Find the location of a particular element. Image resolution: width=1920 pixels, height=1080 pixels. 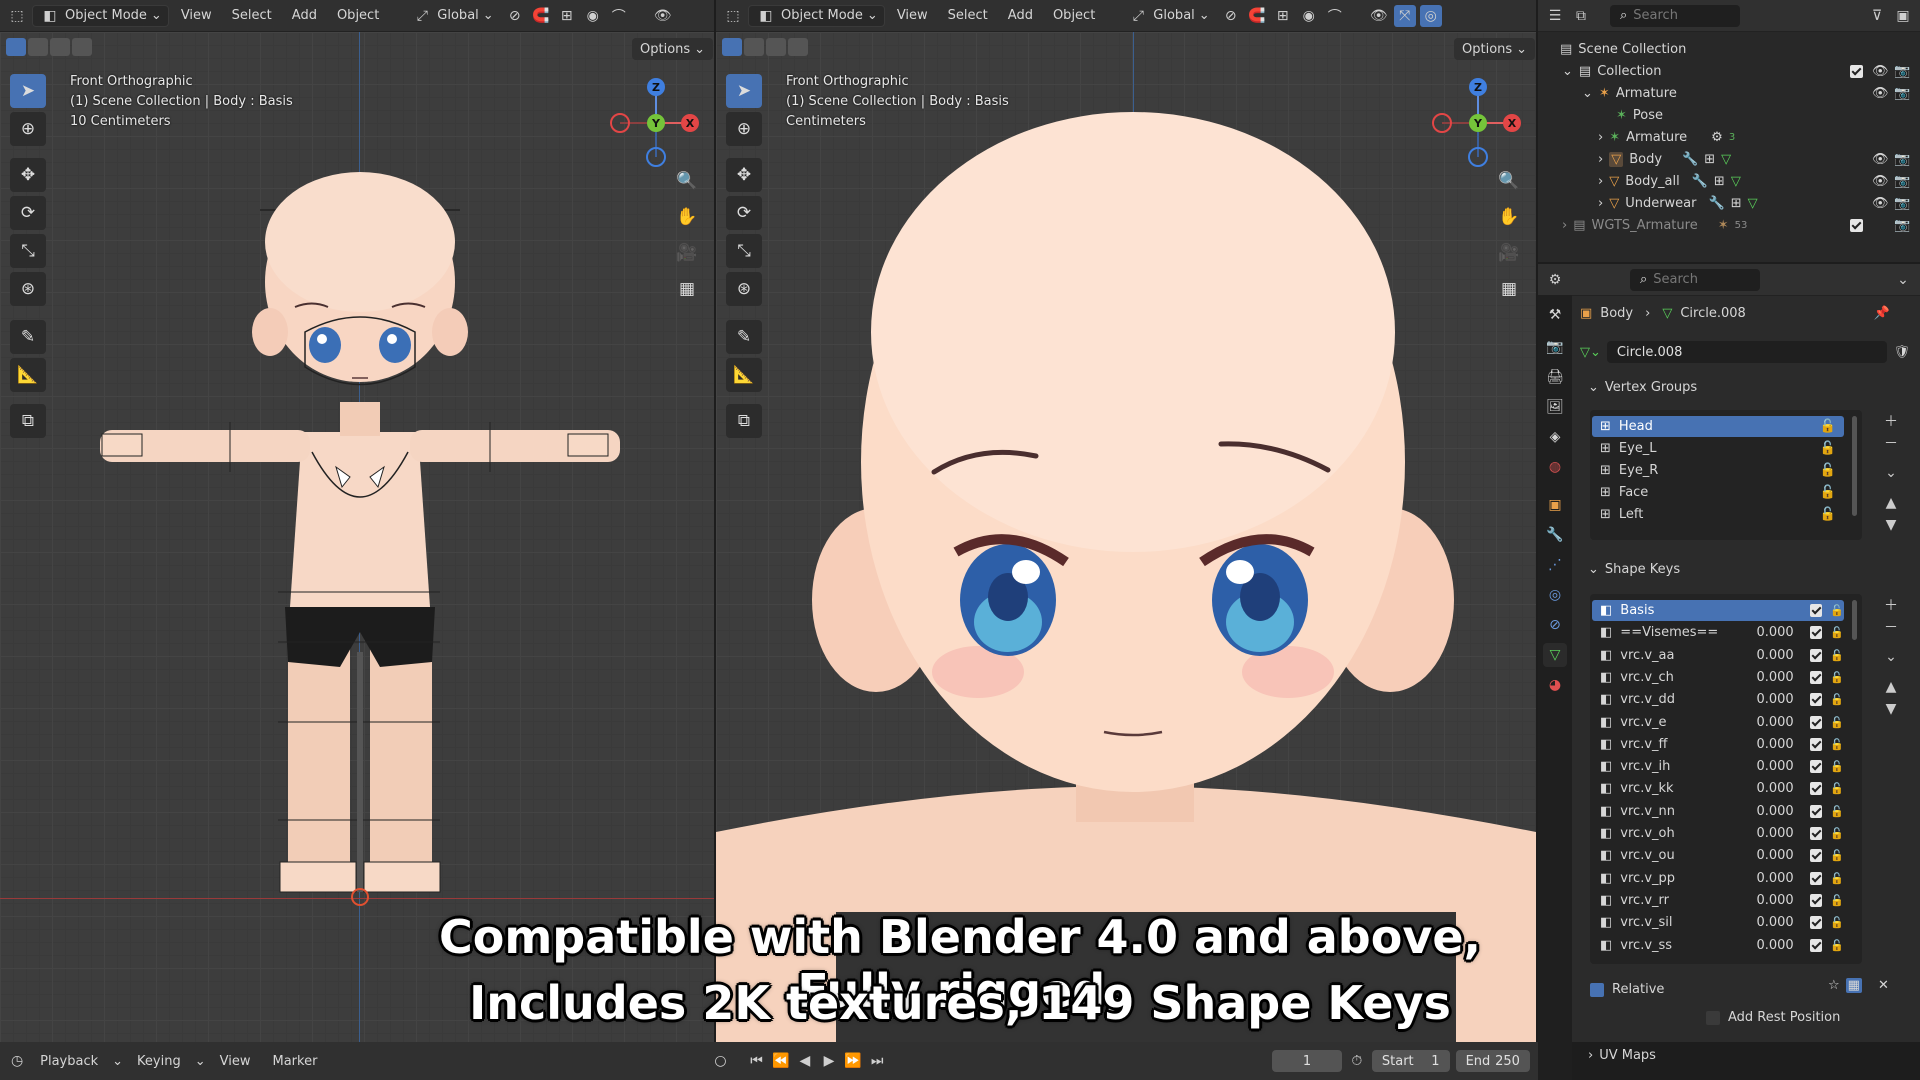

pin-shape-icon: ☆ is located at coordinates (1834, 985).